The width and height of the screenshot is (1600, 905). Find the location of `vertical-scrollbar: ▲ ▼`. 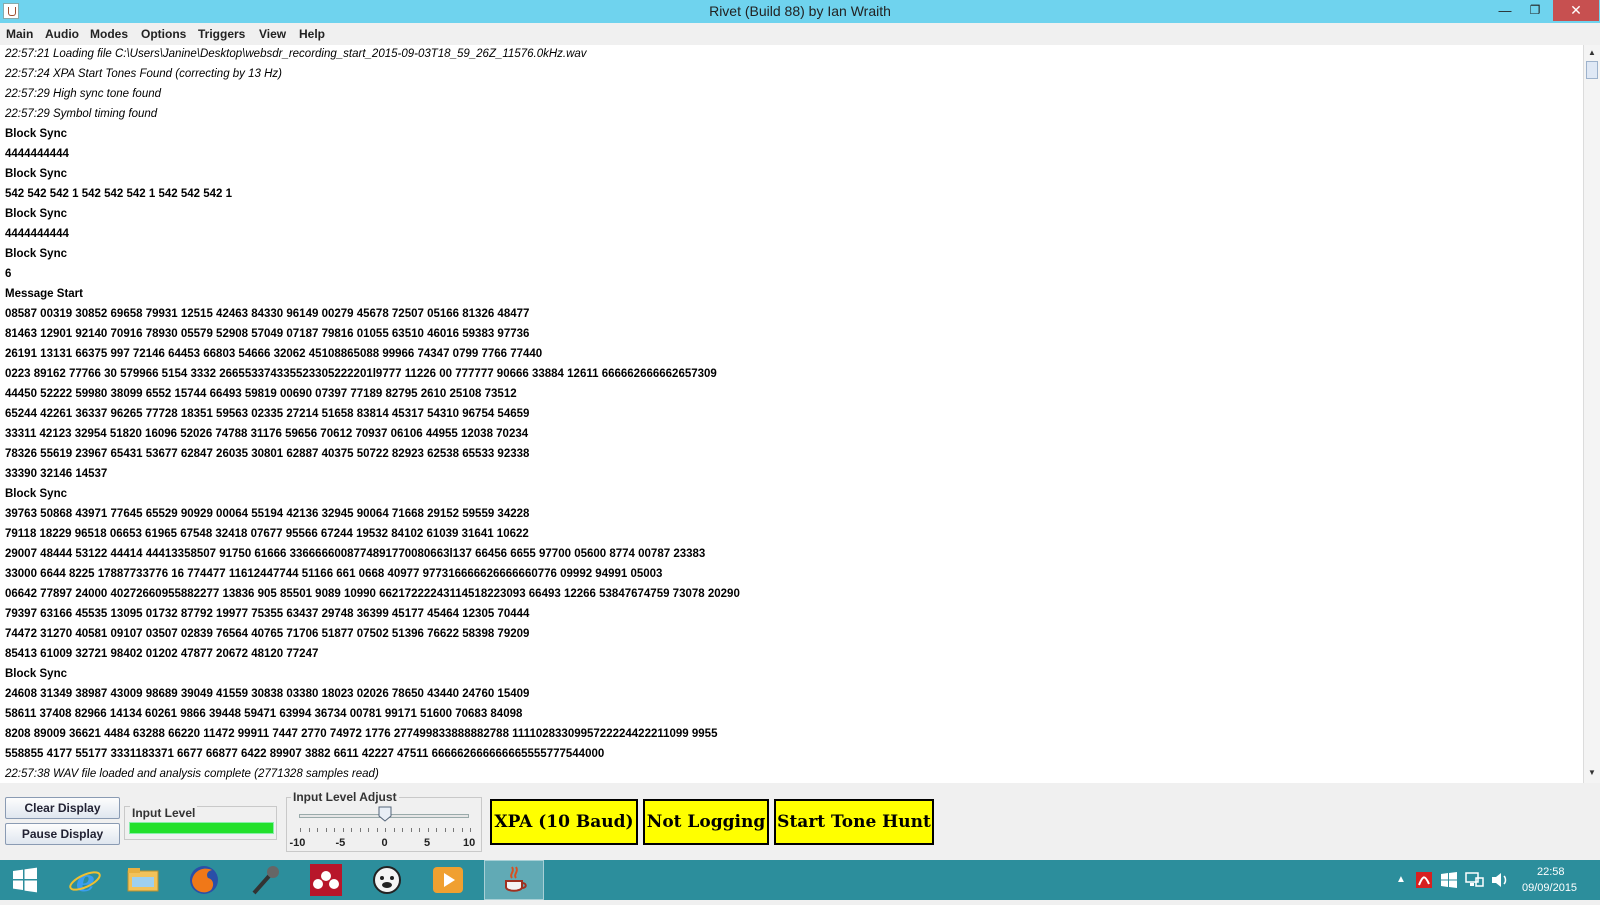

vertical-scrollbar: ▲ ▼ is located at coordinates (1591, 414).